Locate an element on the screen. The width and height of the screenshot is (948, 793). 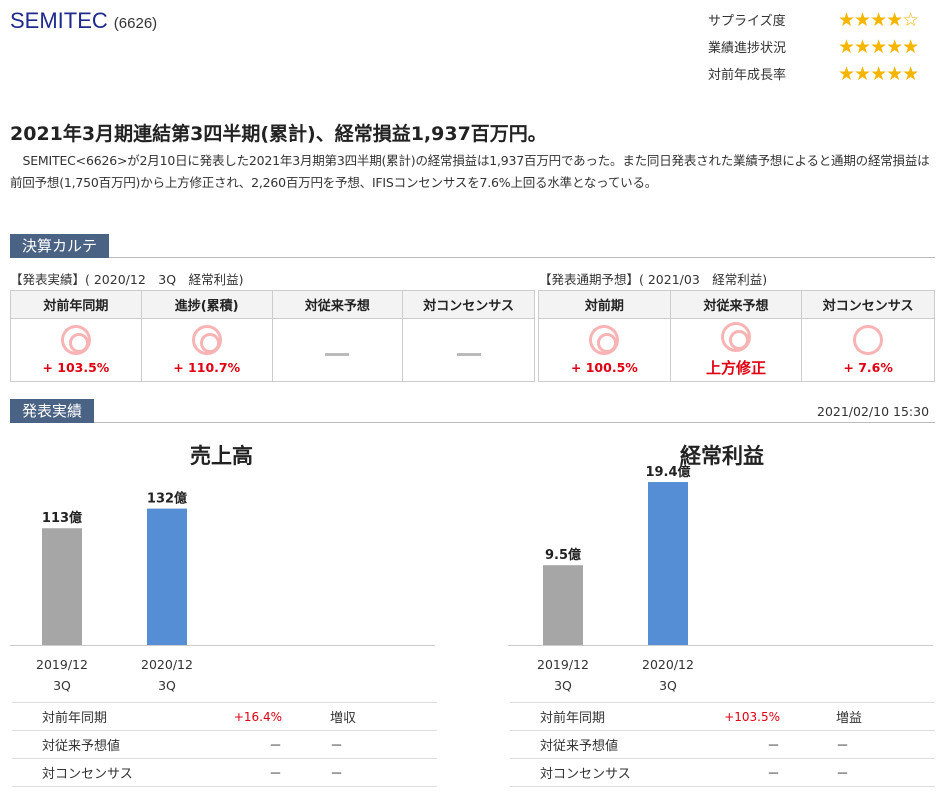
rating-growth: 対前年成長率 ★★★★★ is located at coordinates (825, 73).